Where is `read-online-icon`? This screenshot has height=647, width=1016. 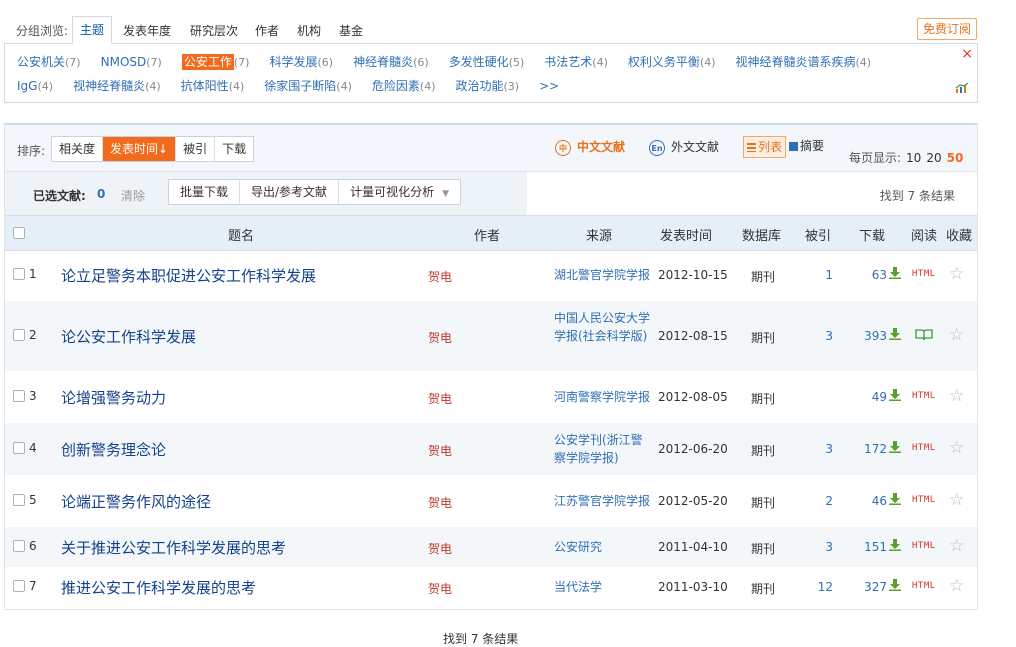
read-online-icon is located at coordinates (924, 335).